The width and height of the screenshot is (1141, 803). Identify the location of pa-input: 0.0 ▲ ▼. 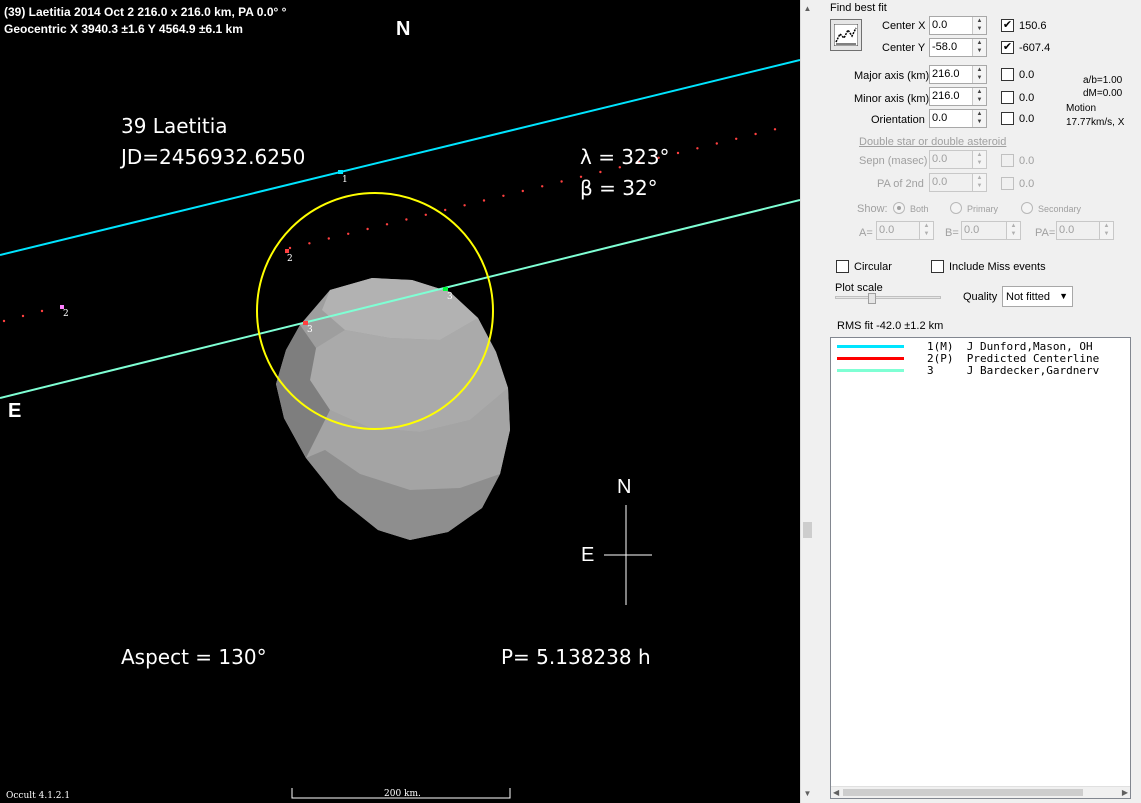
(1085, 230).